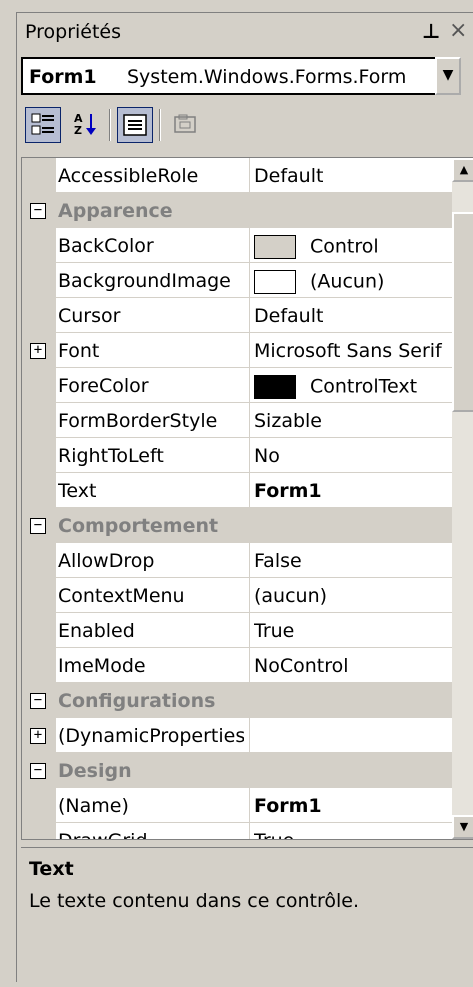 Image resolution: width=473 pixels, height=987 pixels. I want to click on close-icon: ×, so click(458, 30).